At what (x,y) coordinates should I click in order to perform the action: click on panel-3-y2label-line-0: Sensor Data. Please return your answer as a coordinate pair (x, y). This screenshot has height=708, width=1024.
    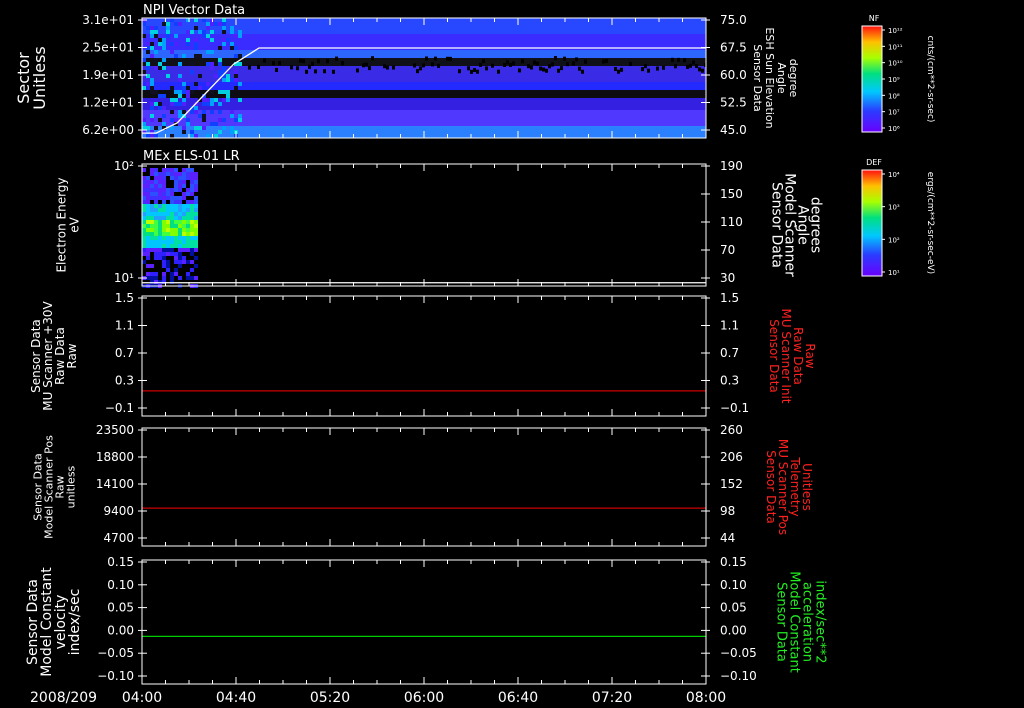
    Looking at the image, I should click on (774, 356).